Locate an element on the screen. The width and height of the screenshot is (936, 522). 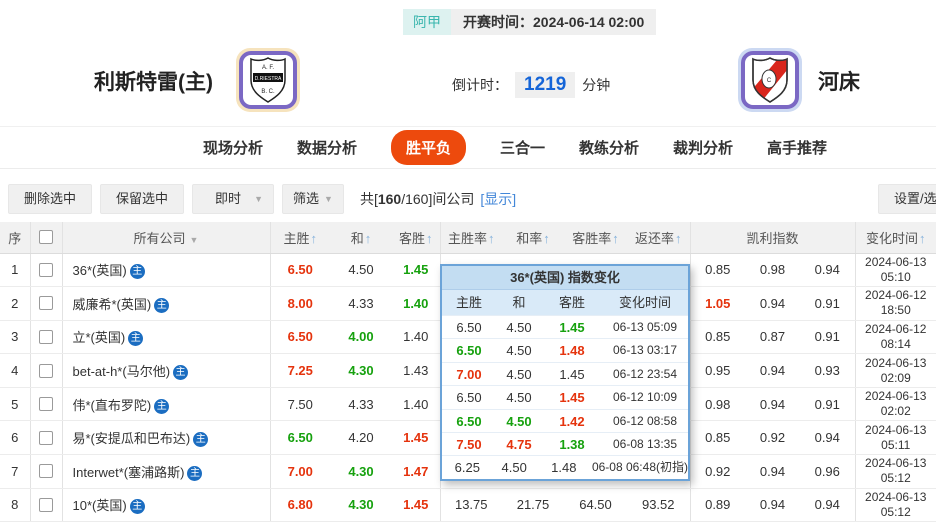
company-name: 伟*(直布罗陀) is located at coordinates (112, 405).